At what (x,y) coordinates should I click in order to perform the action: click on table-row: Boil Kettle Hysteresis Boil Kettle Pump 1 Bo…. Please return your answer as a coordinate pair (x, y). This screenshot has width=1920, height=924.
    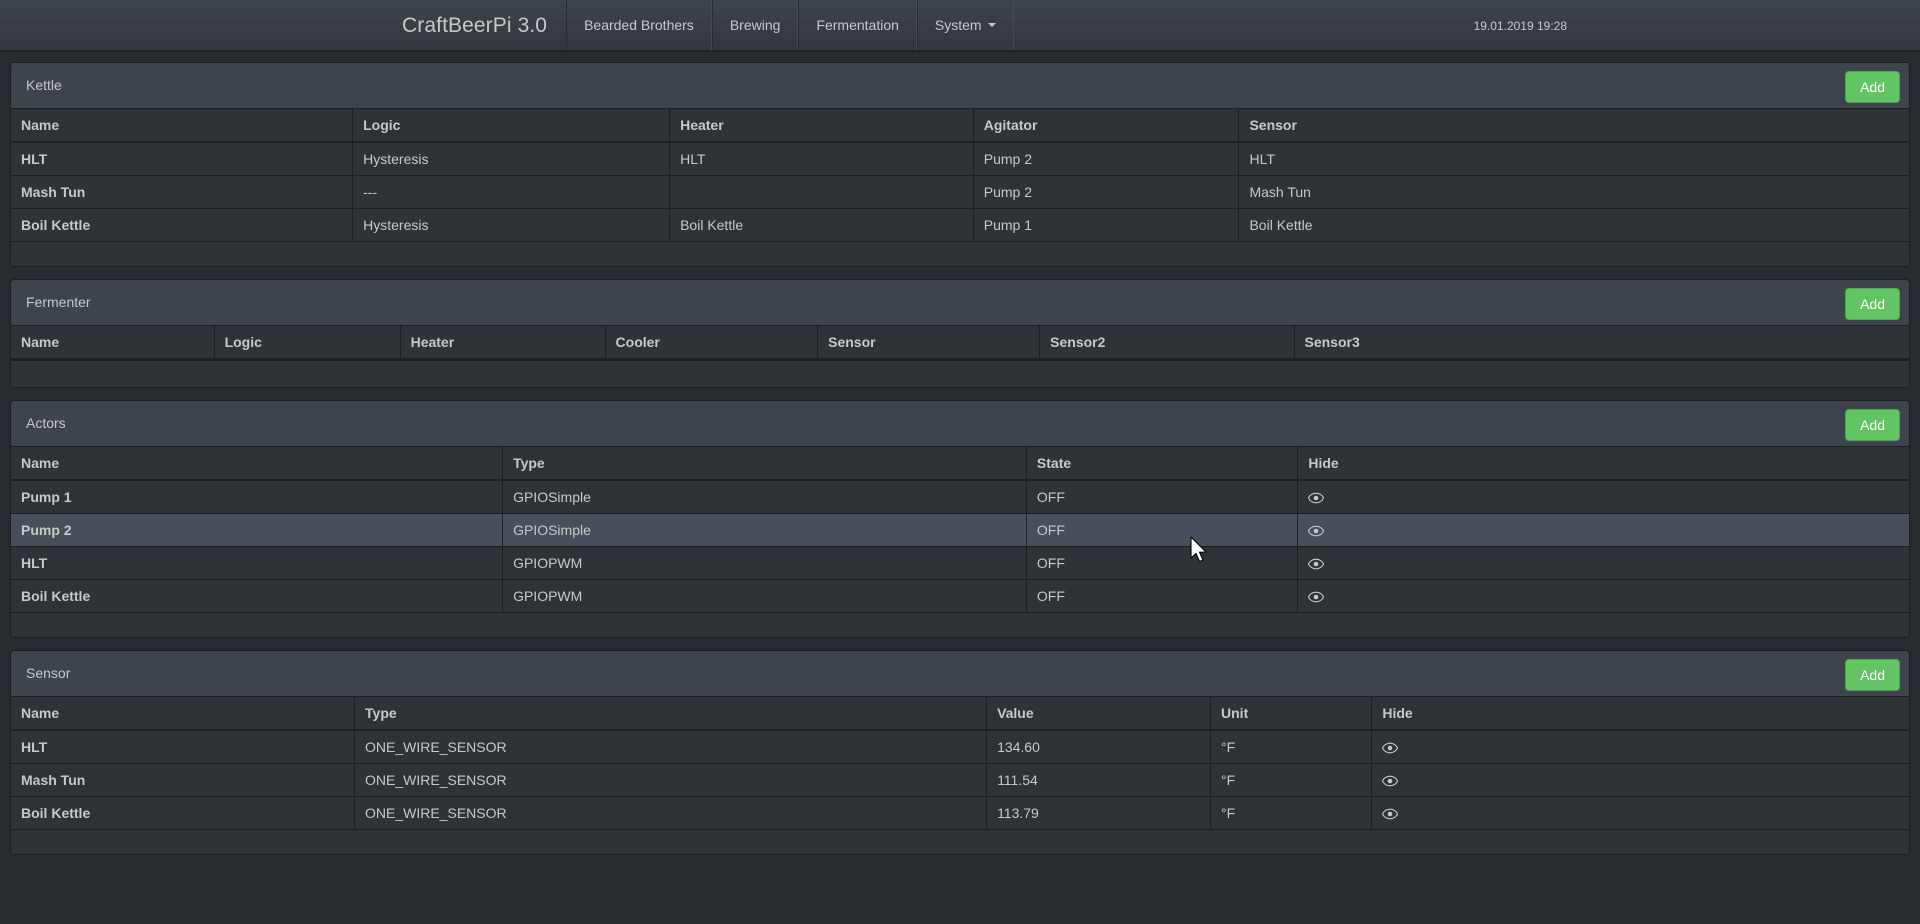
    Looking at the image, I should click on (960, 224).